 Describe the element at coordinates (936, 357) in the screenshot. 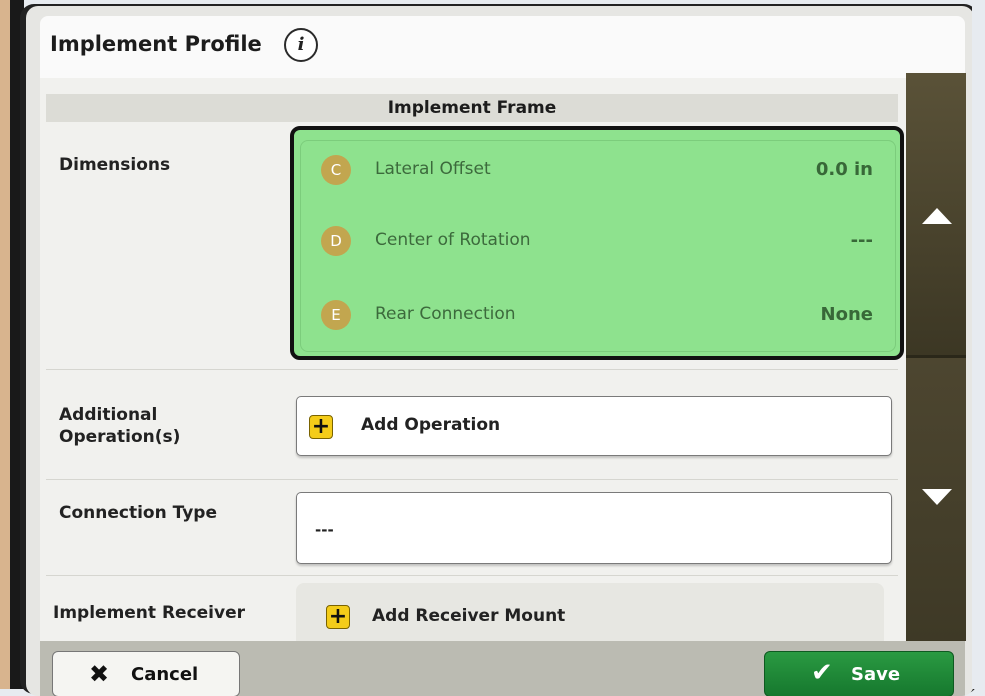

I see `scrollbar` at that location.